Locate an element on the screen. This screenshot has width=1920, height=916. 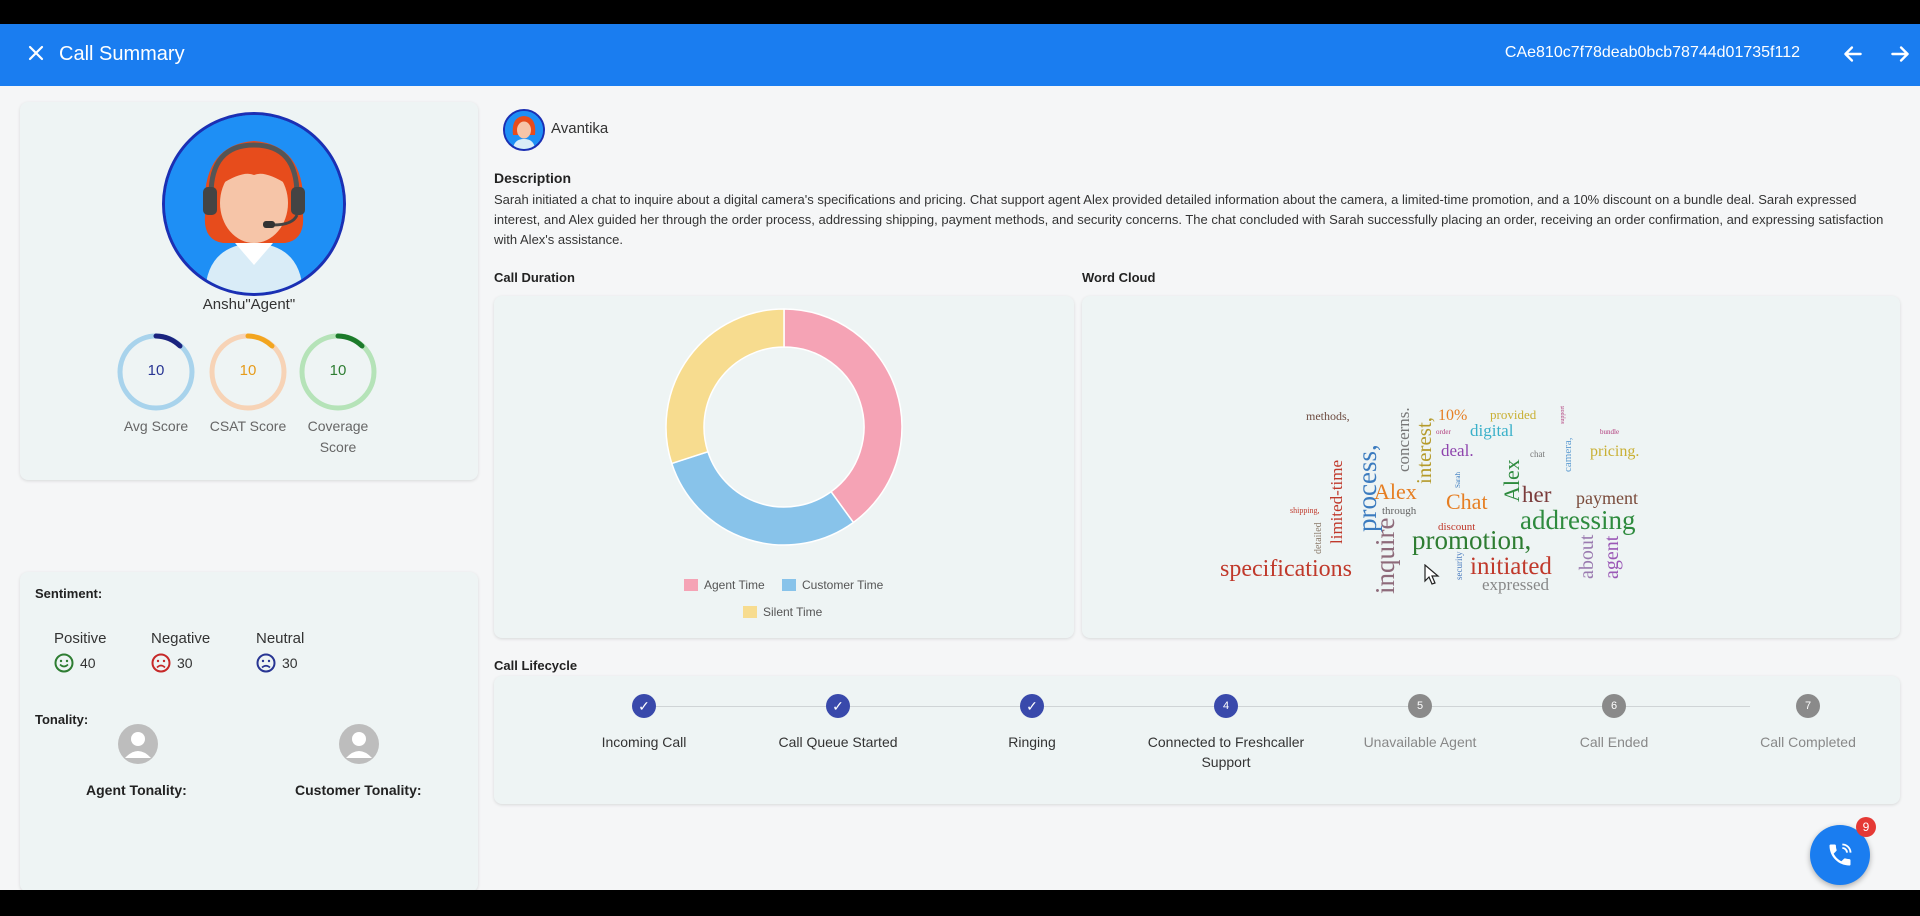
csat-score-gauge: 10 CSAT Score is located at coordinates (248, 384).